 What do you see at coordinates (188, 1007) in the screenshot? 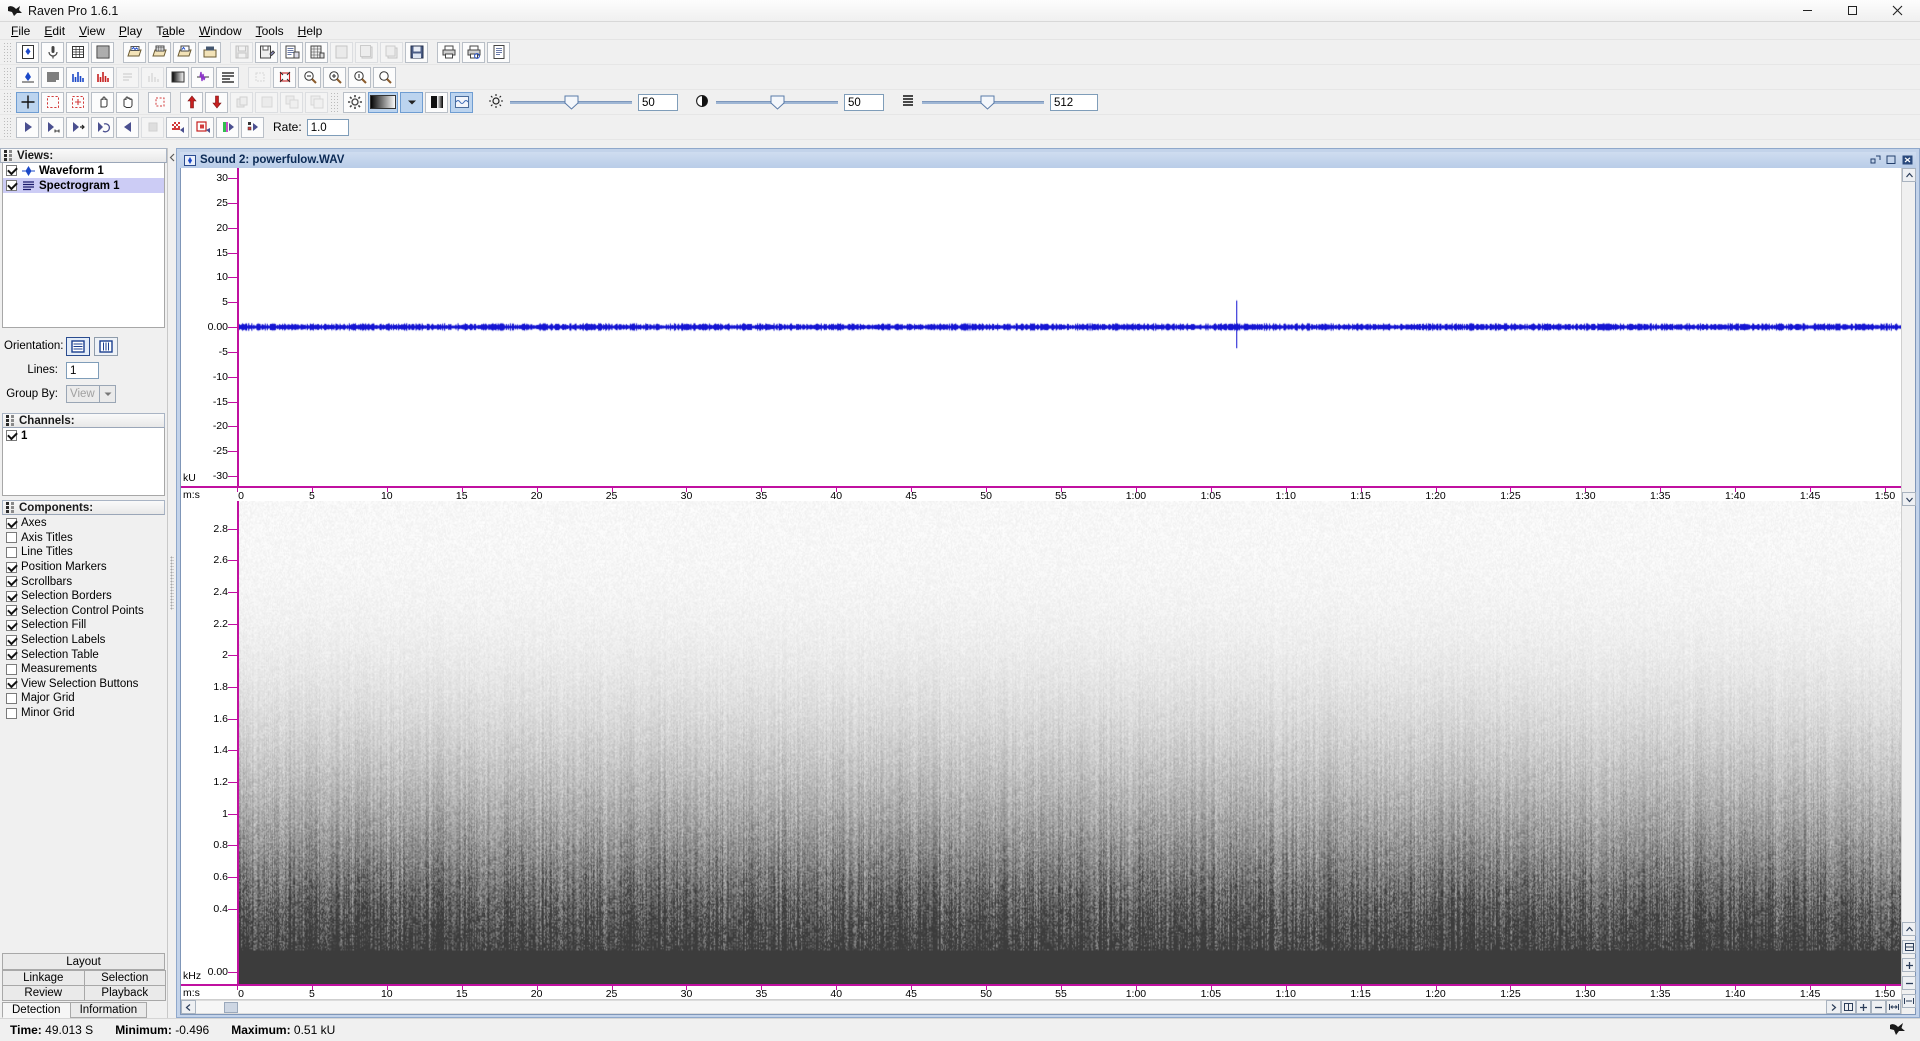
I see `scroll-left-button` at bounding box center [188, 1007].